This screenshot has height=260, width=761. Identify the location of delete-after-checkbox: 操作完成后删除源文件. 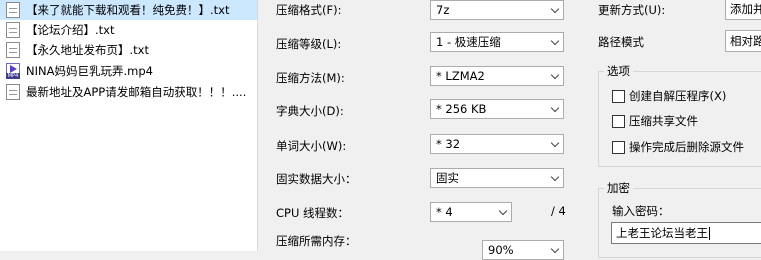
(678, 147).